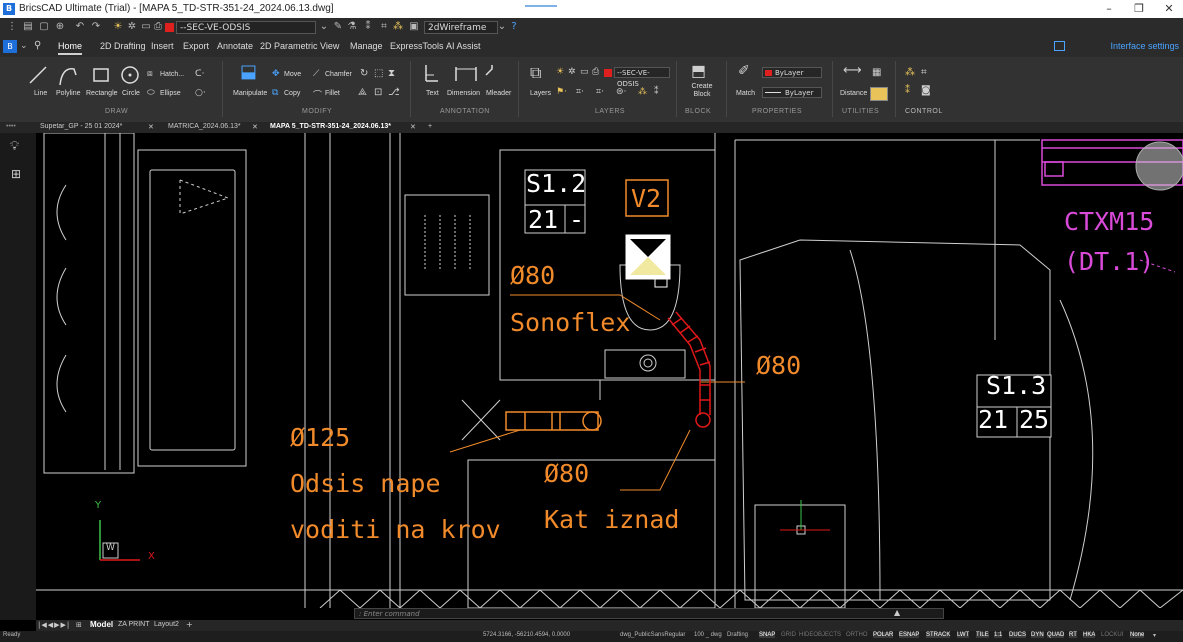 Image resolution: width=1183 pixels, height=642 pixels. What do you see at coordinates (963, 635) in the screenshot?
I see `toggle-lwt: LWT` at bounding box center [963, 635].